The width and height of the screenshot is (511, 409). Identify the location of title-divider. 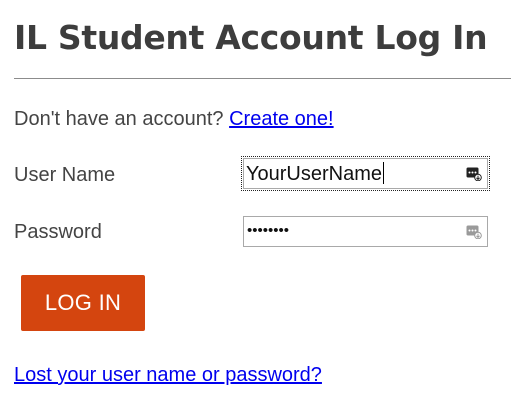
(262, 78).